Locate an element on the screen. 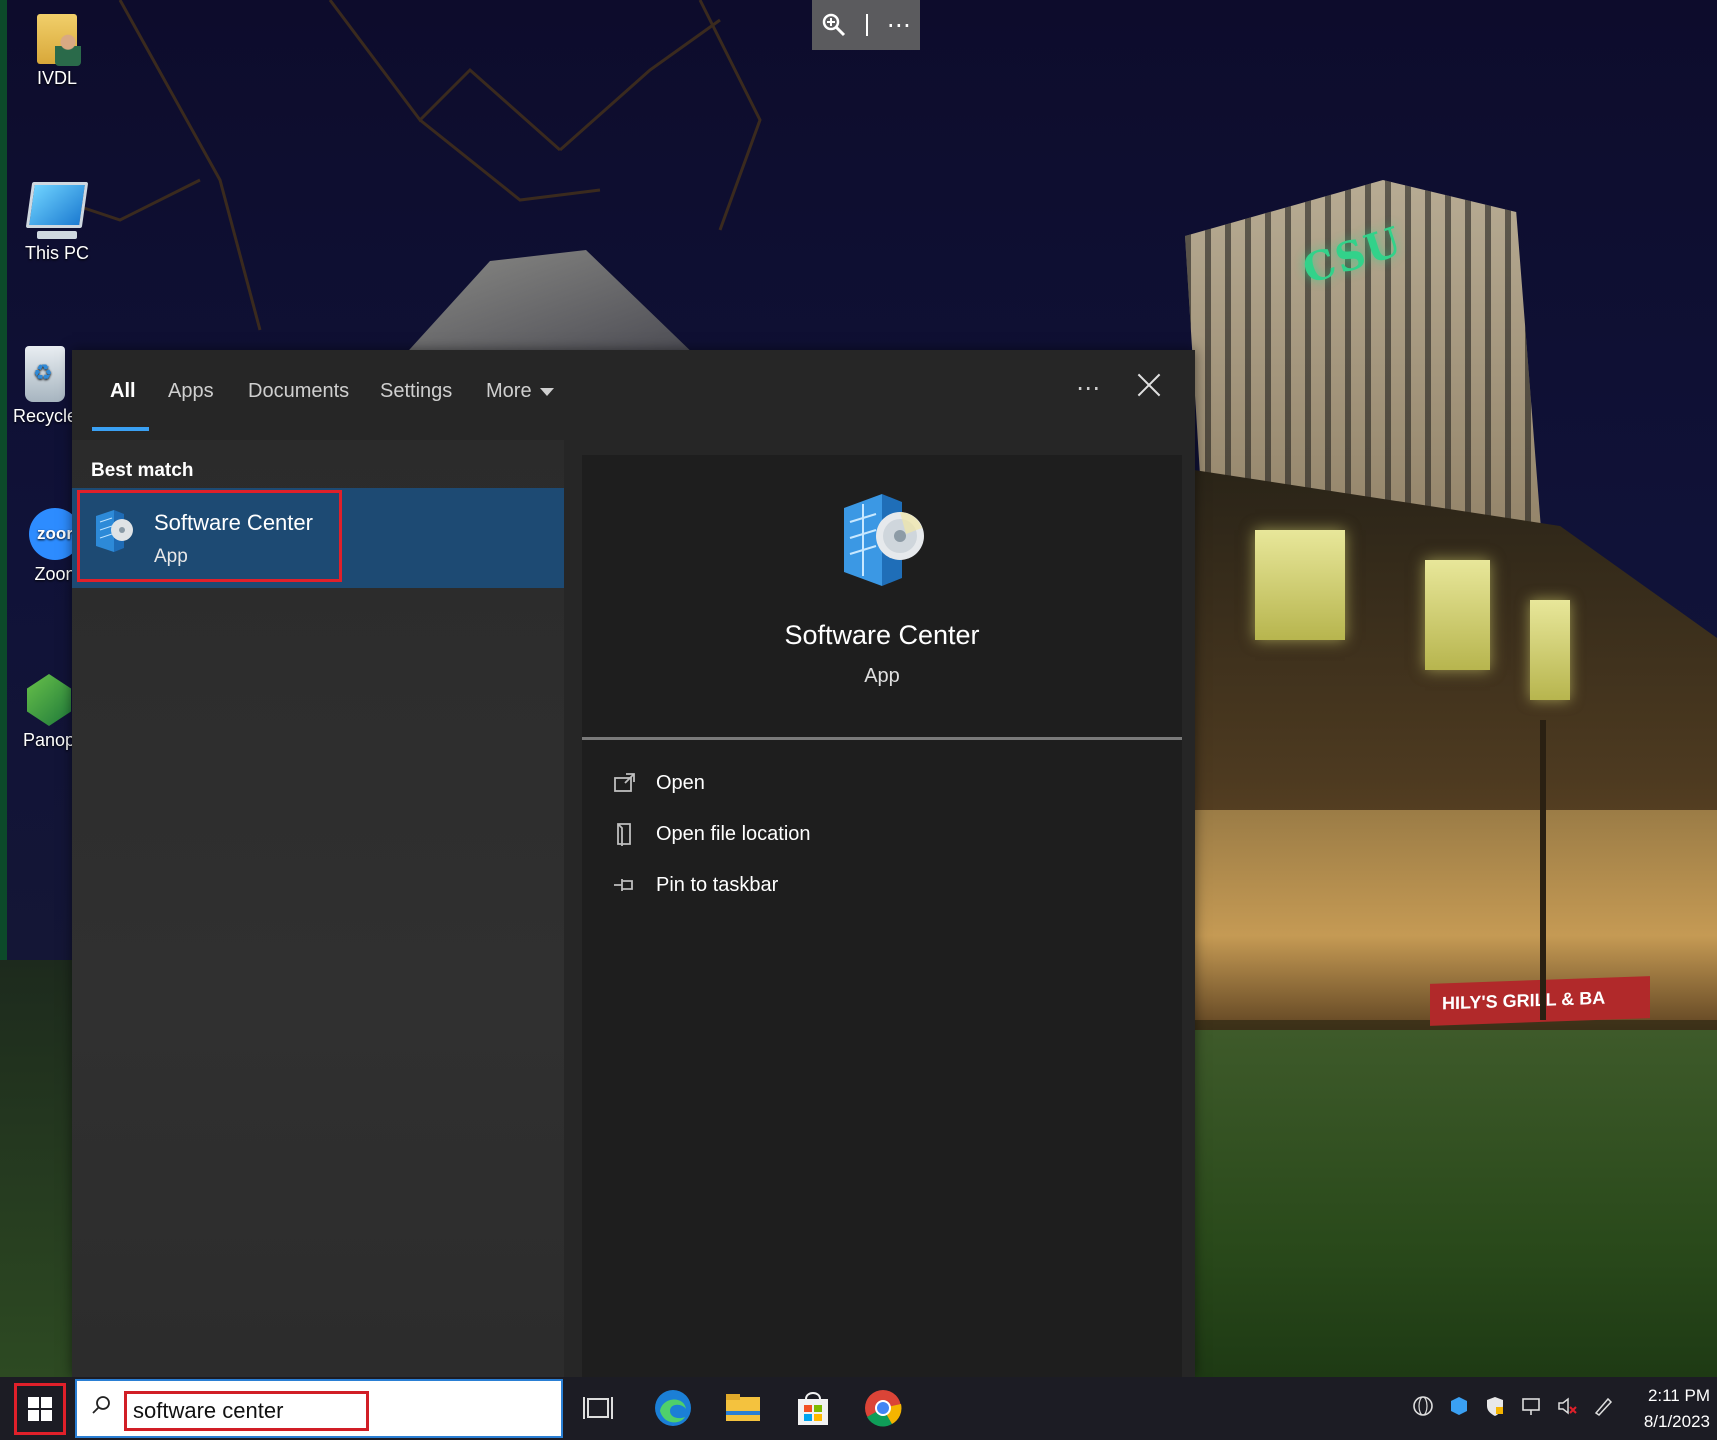 This screenshot has width=1717, height=1440. start-button is located at coordinates (40, 1409).